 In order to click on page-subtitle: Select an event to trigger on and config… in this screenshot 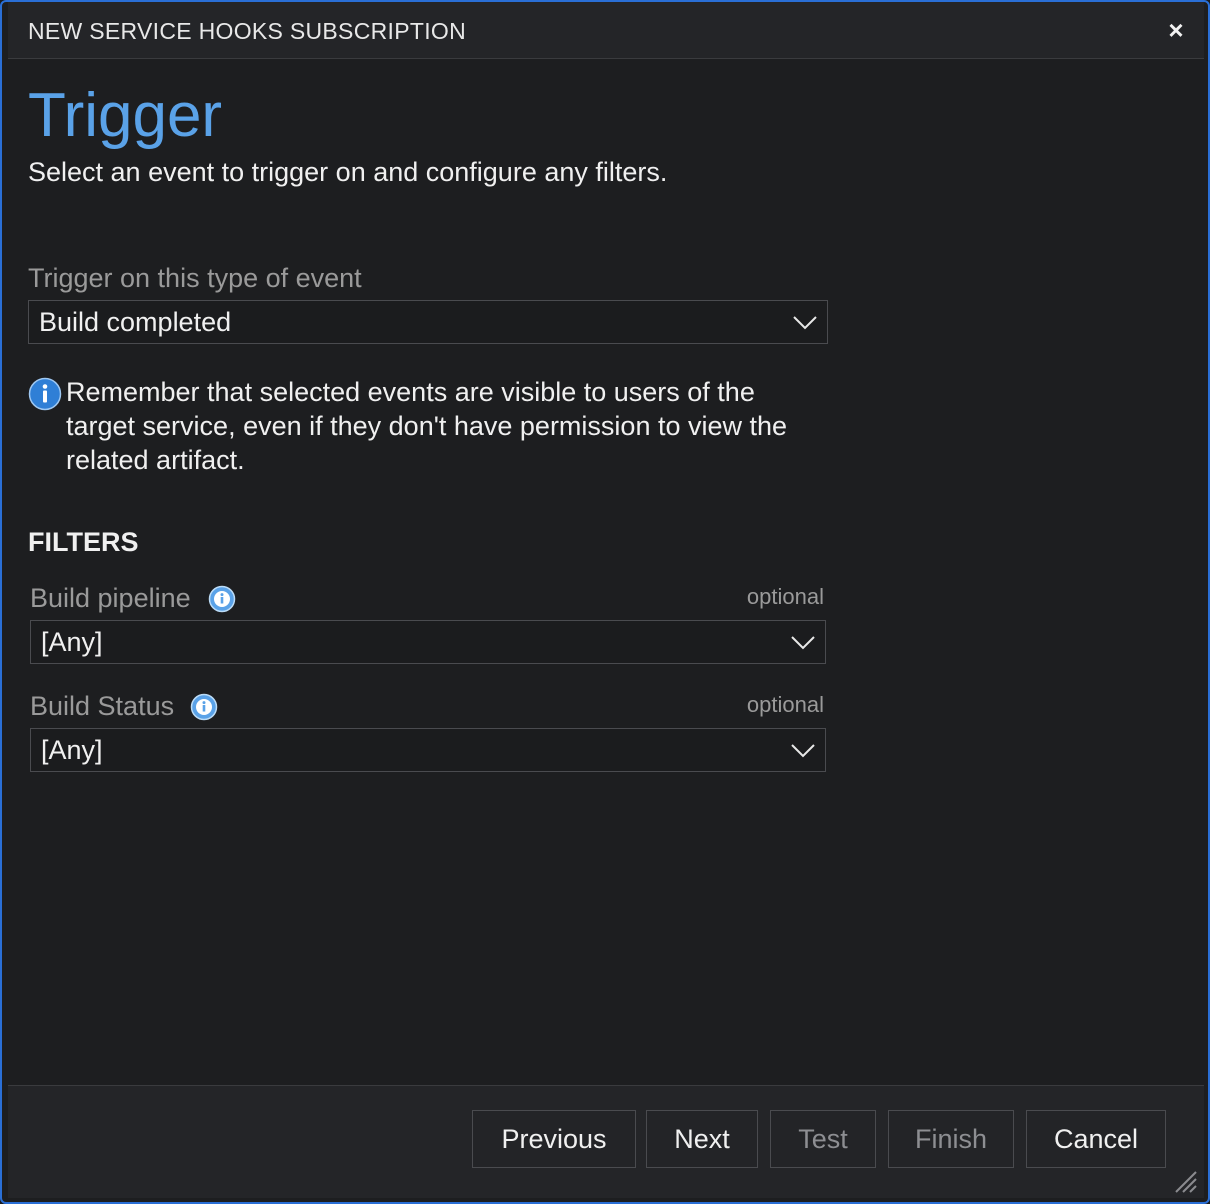, I will do `click(348, 172)`.